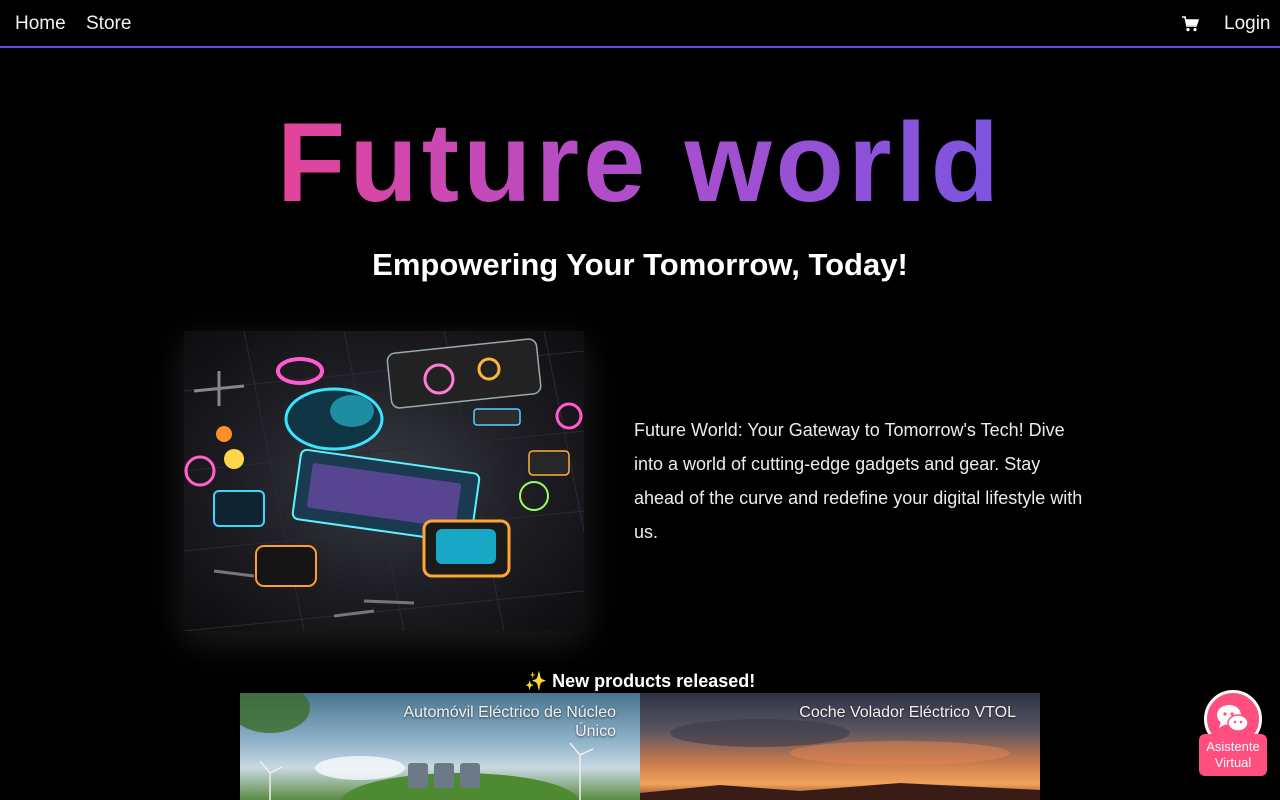 The image size is (1280, 800). I want to click on gadgets-hero-image, so click(384, 481).